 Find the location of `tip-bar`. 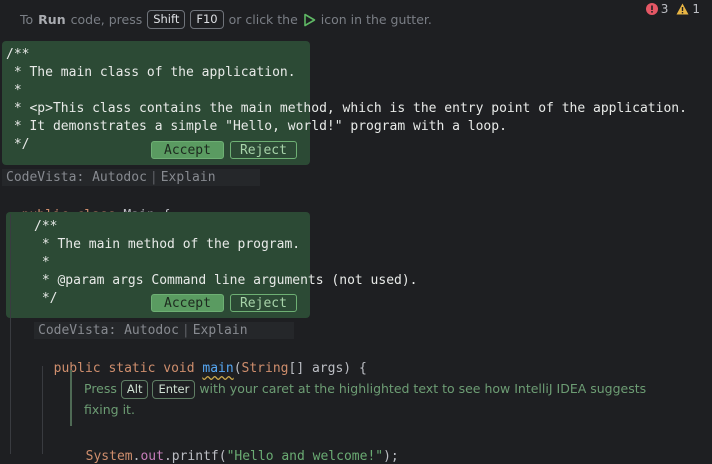

tip-bar is located at coordinates (71, 398).